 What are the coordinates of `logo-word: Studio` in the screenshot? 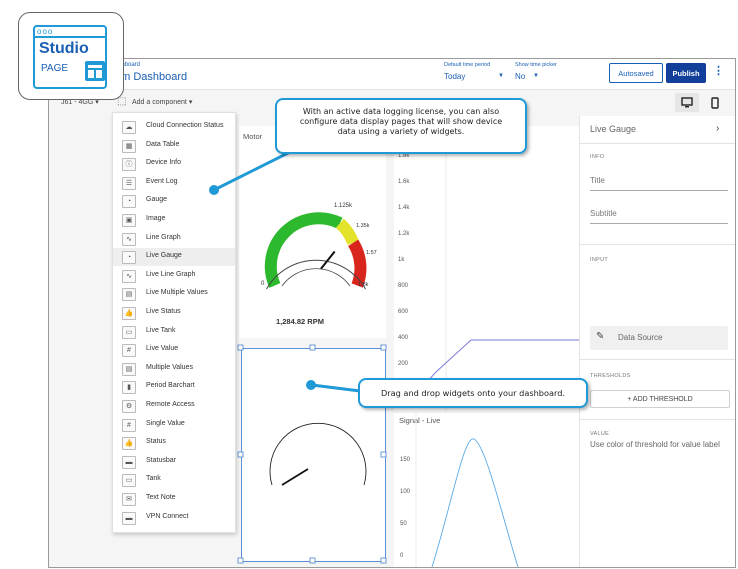 It's located at (64, 48).